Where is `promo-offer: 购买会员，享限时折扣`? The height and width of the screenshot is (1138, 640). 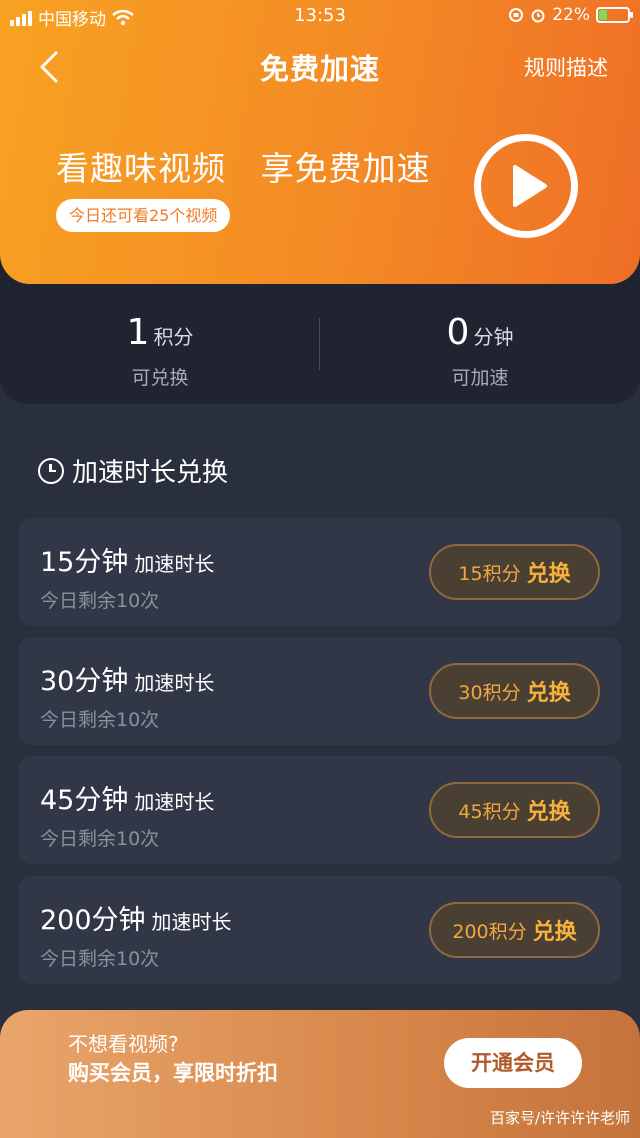
promo-offer: 购买会员，享限时折扣 is located at coordinates (173, 1073).